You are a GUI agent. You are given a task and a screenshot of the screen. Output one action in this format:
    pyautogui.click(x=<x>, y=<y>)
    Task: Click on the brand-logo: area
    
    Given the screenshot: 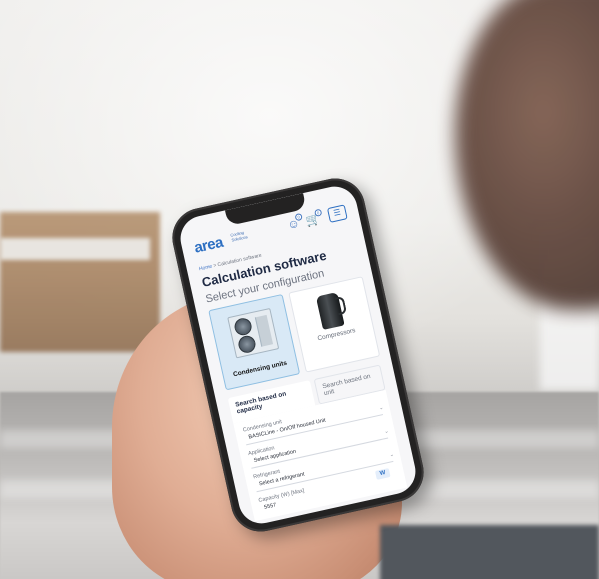 What is the action you would take?
    pyautogui.click(x=209, y=245)
    